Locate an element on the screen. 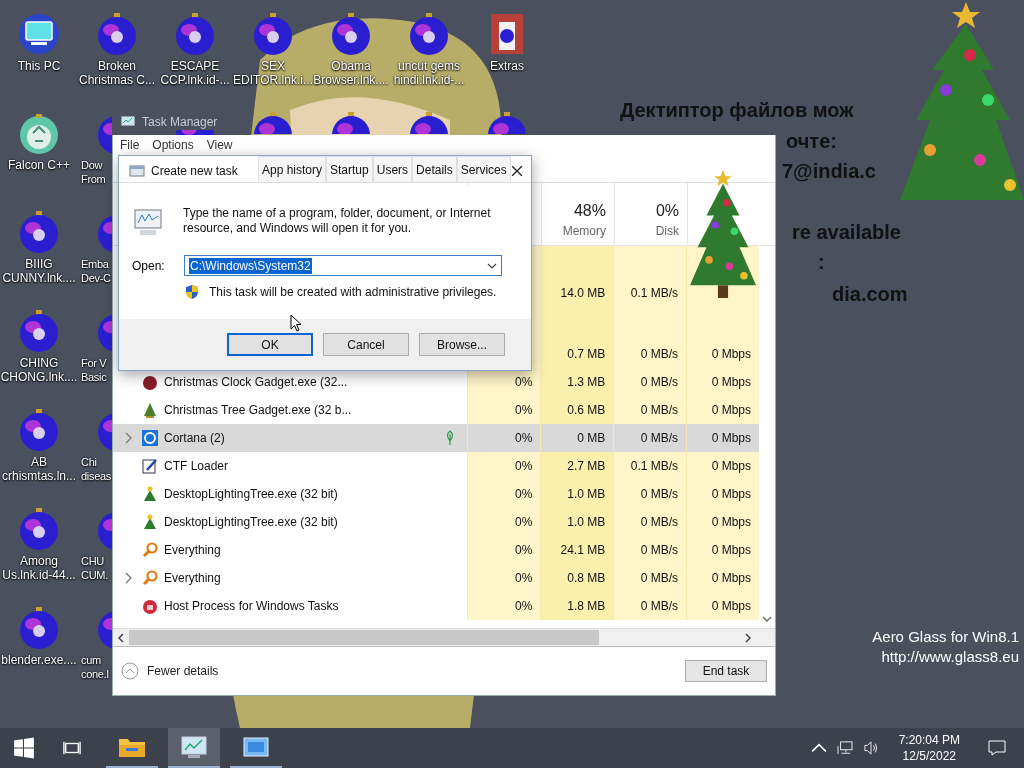 This screenshot has width=1024, height=768. tab: Startup is located at coordinates (349, 169).